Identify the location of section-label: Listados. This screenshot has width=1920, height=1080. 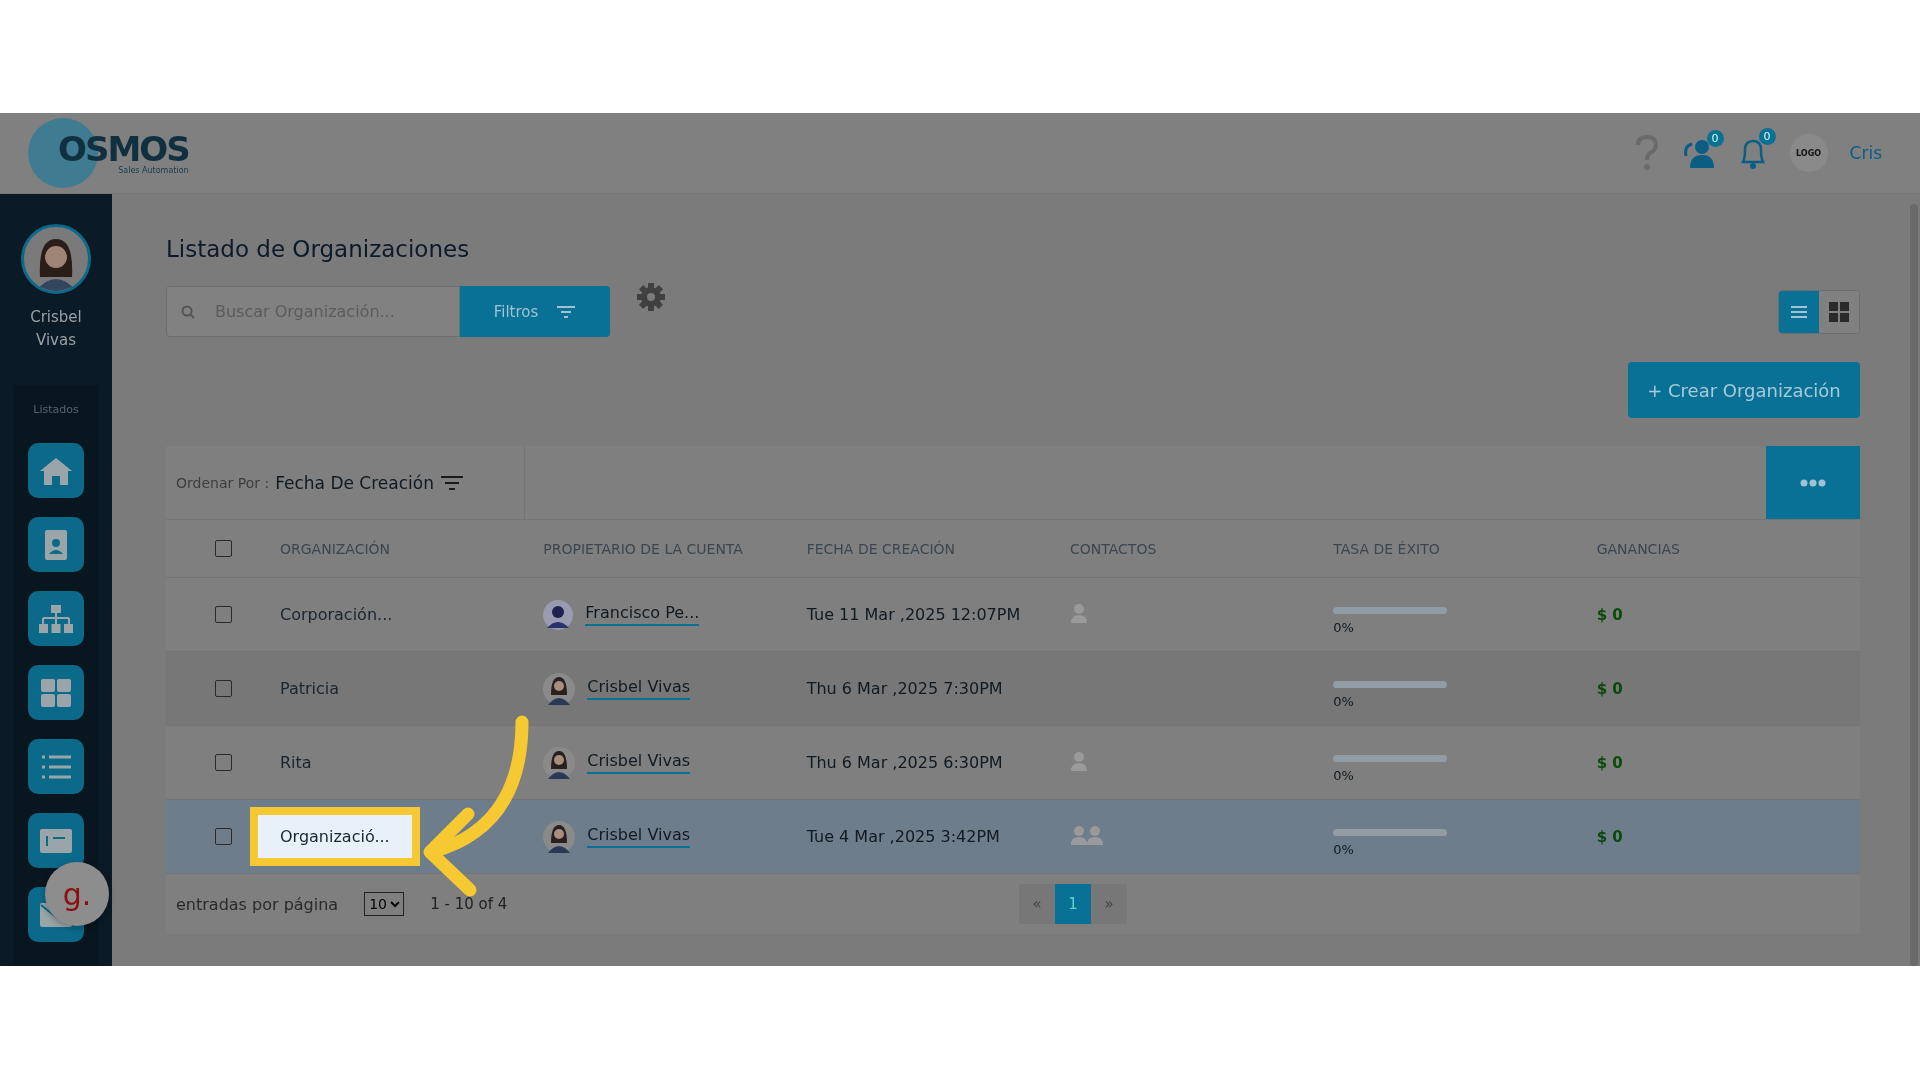
(56, 409).